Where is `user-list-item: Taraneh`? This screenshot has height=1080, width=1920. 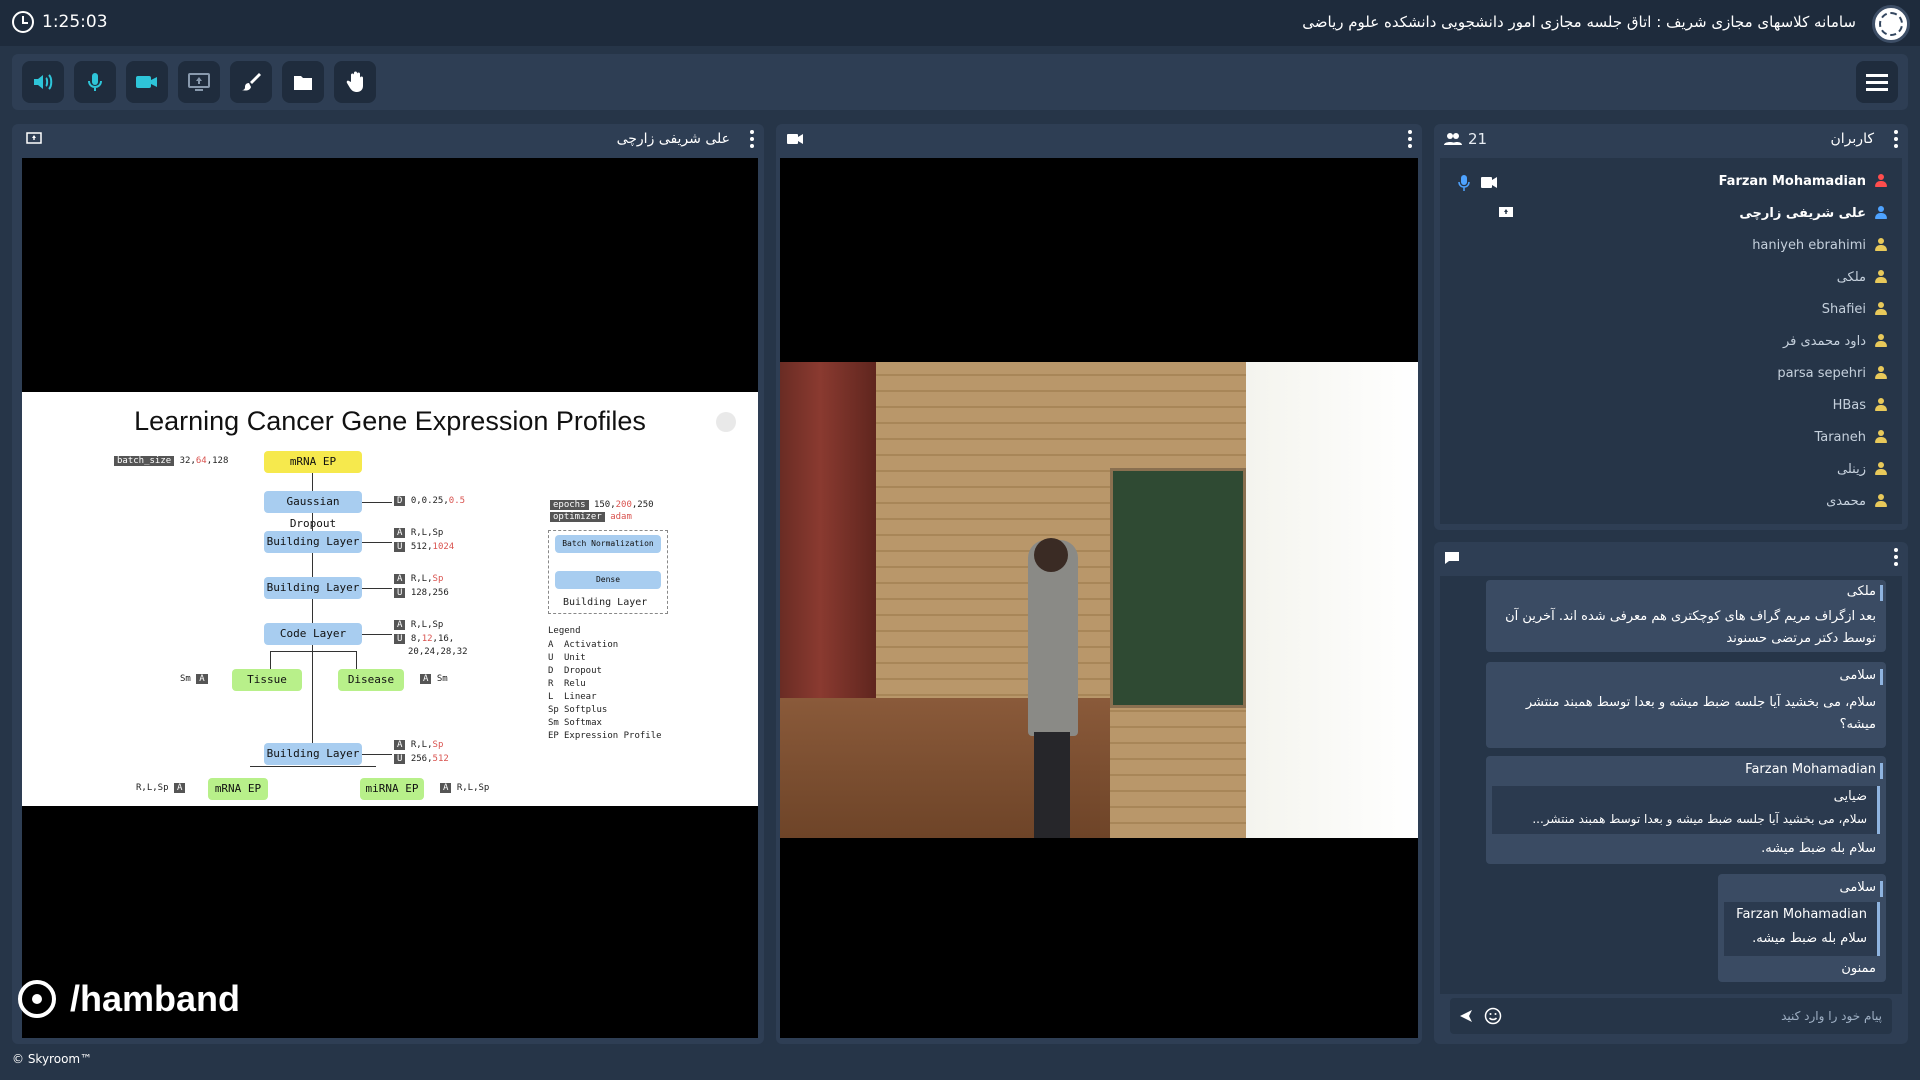 user-list-item: Taraneh is located at coordinates (1851, 437).